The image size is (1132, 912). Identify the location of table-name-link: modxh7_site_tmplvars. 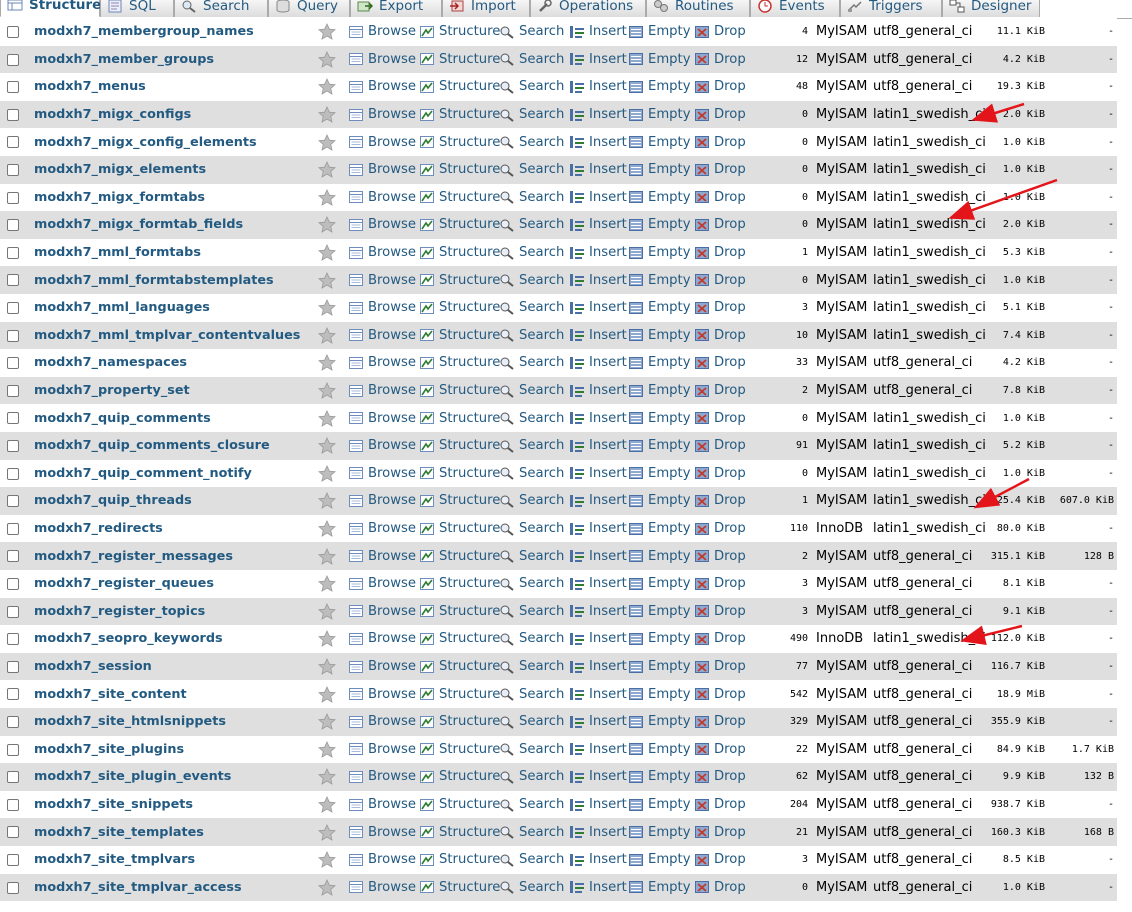
(114, 860).